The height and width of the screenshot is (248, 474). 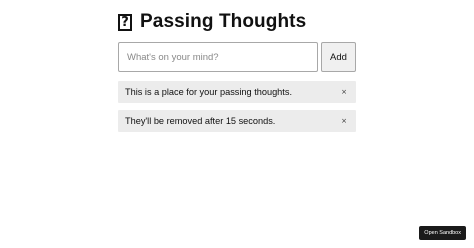 I want to click on thought-input, so click(x=218, y=57).